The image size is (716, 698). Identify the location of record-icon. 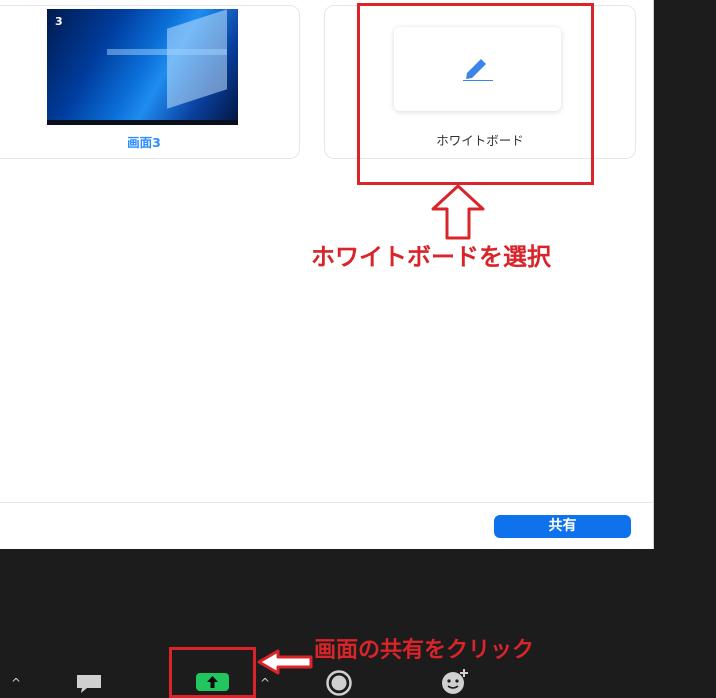
(339, 683).